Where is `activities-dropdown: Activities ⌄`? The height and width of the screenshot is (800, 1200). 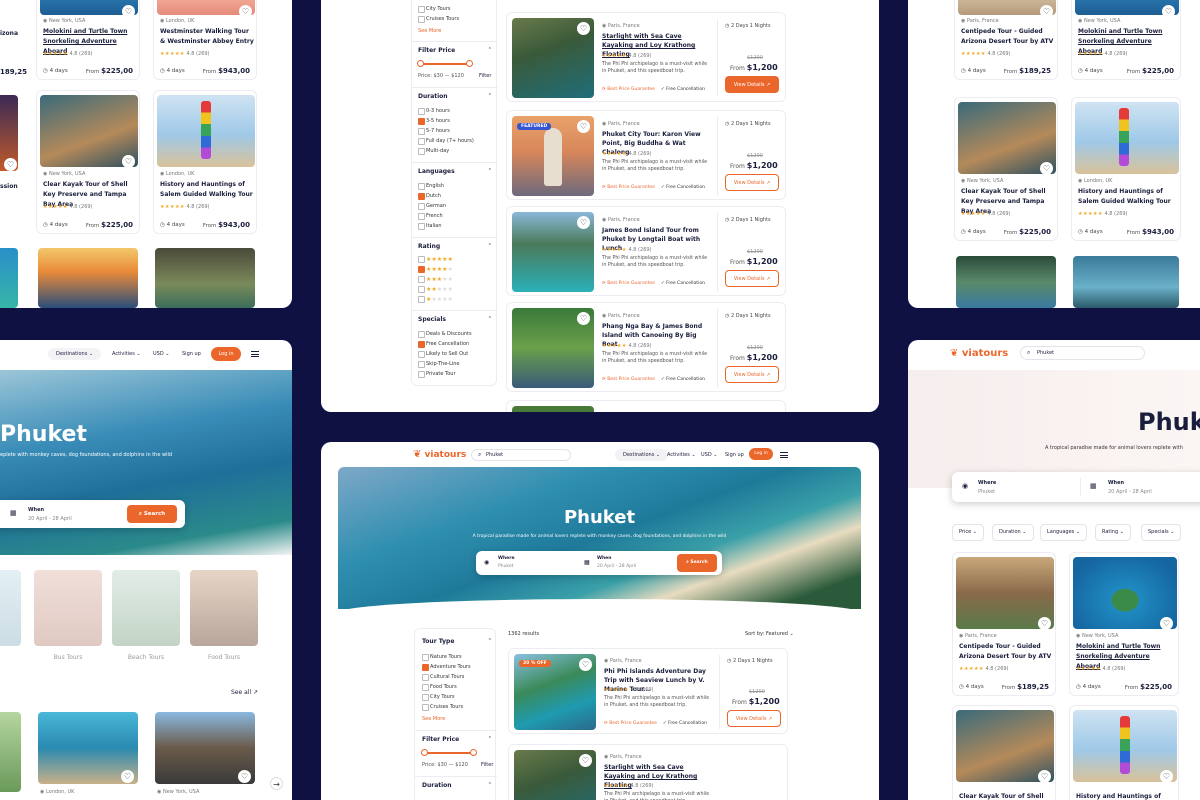
activities-dropdown: Activities ⌄ is located at coordinates (681, 455).